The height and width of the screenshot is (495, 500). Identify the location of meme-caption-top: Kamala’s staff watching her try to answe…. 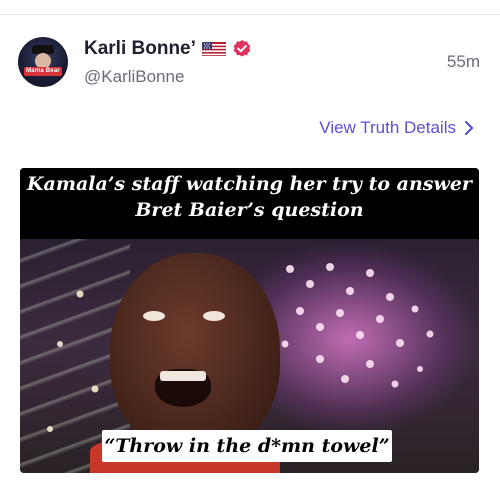
(249, 203).